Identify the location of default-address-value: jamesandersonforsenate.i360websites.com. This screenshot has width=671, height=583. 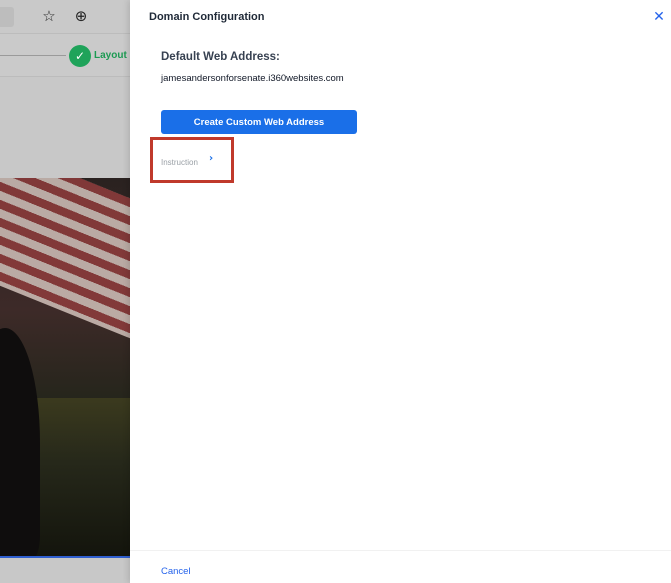
(252, 78).